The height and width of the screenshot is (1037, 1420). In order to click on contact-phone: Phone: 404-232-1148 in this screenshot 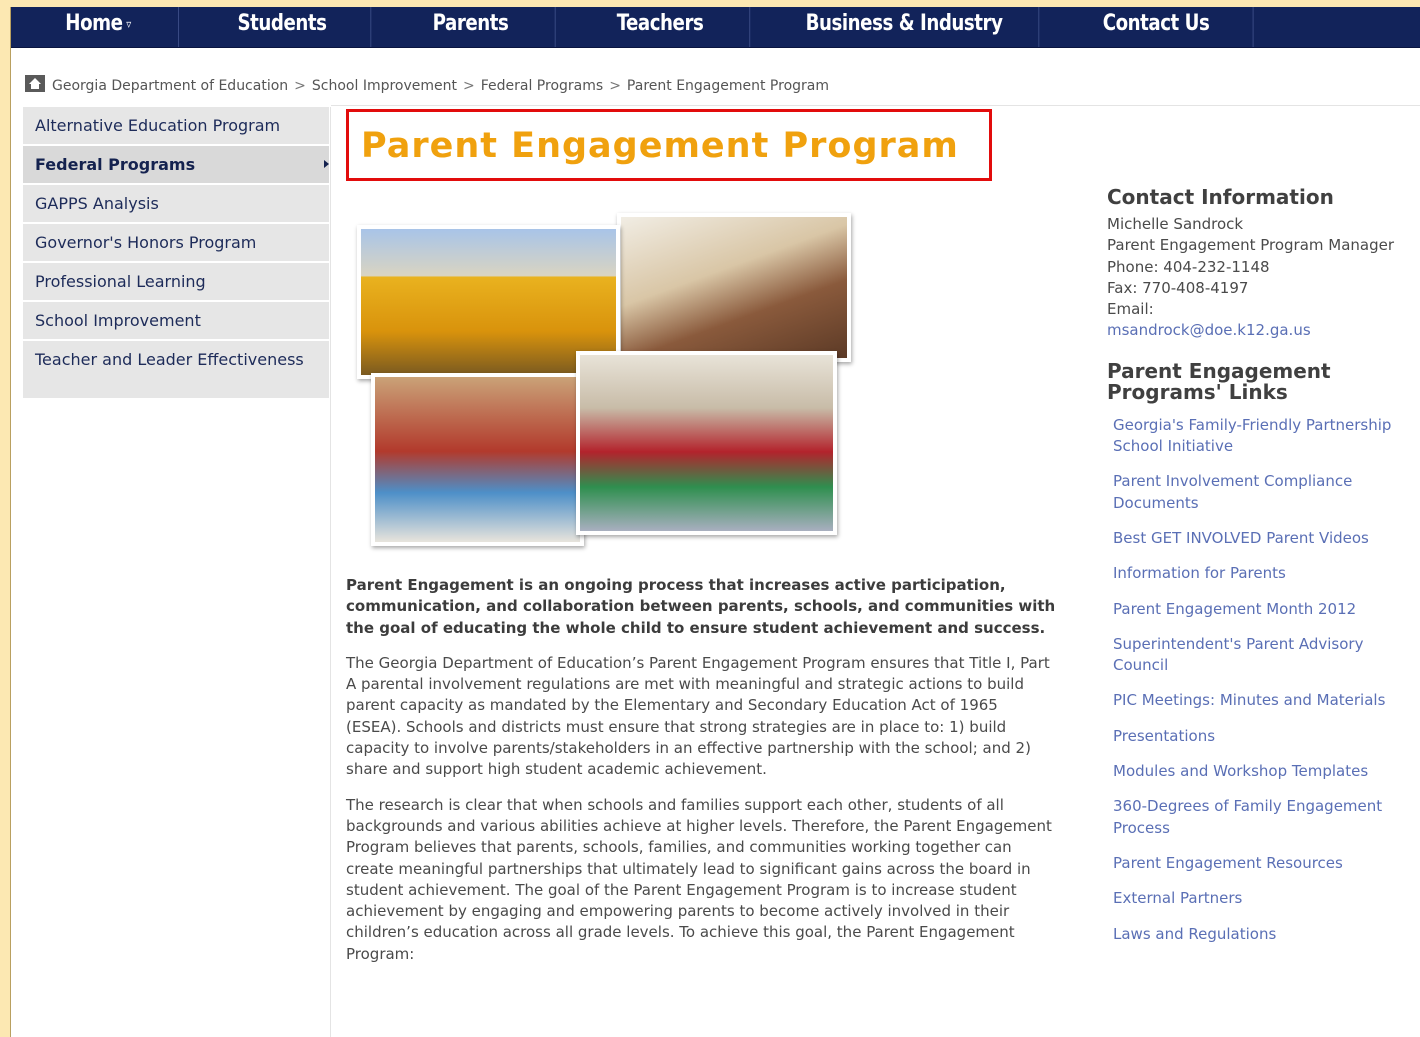, I will do `click(1188, 266)`.